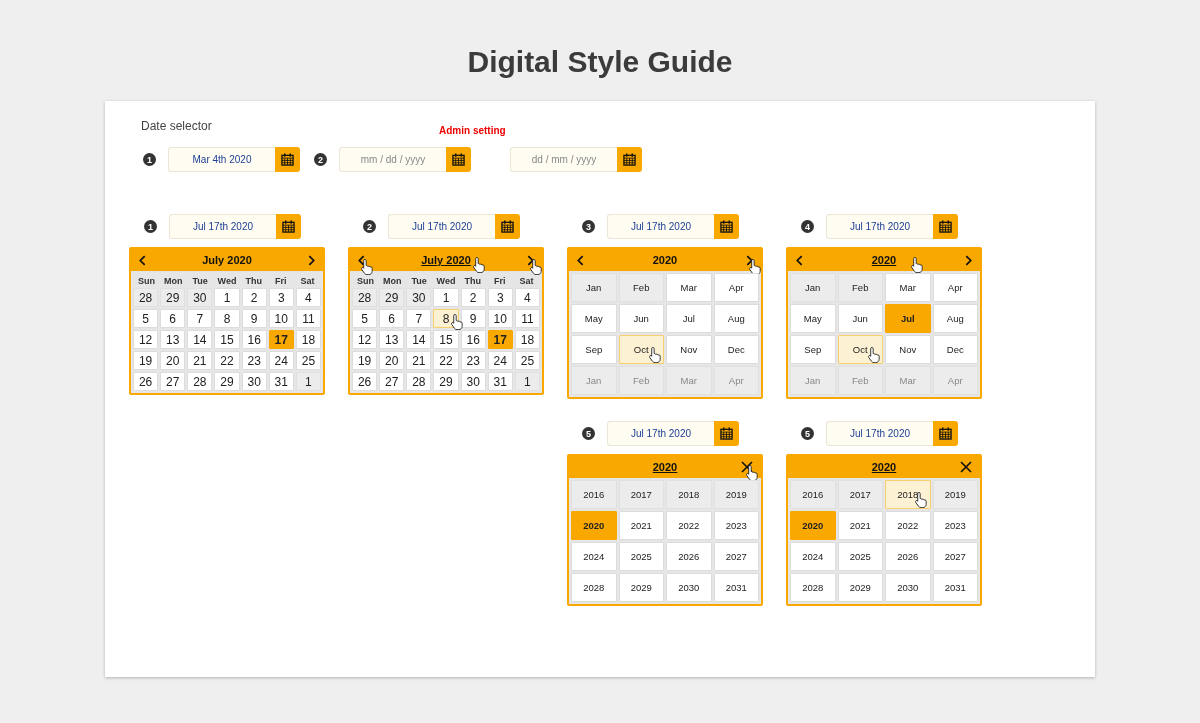 The height and width of the screenshot is (723, 1200). I want to click on year-cell: 2016, so click(594, 494).